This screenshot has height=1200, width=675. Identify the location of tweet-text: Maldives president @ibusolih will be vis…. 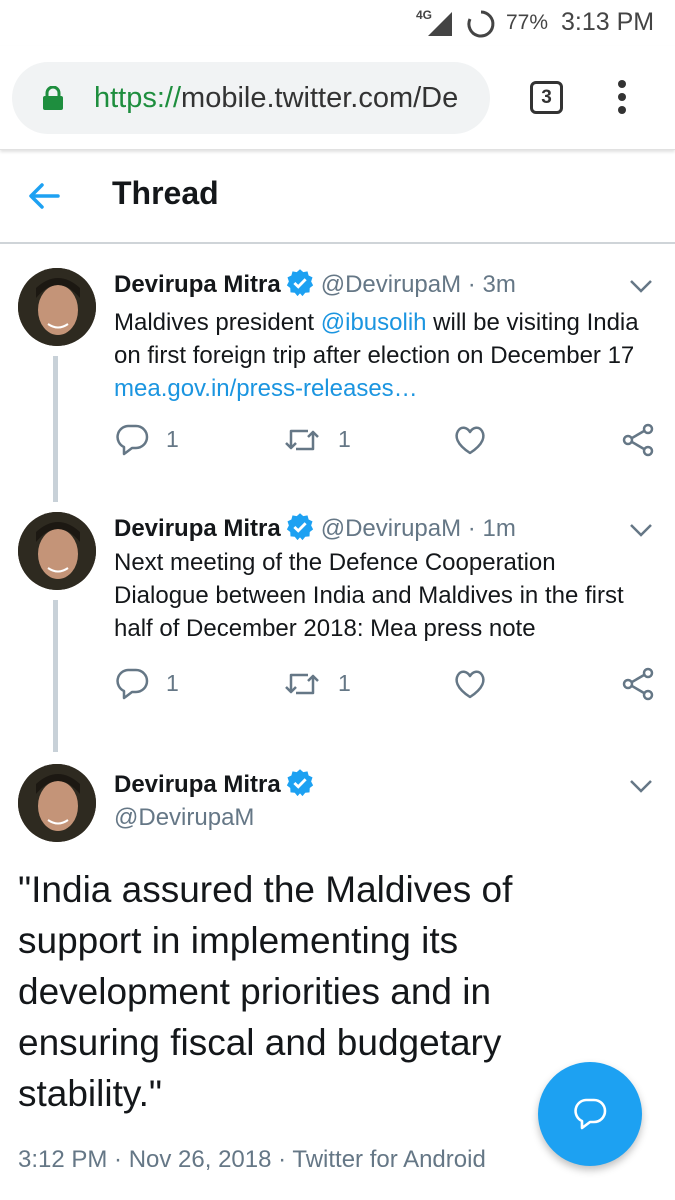
(379, 355).